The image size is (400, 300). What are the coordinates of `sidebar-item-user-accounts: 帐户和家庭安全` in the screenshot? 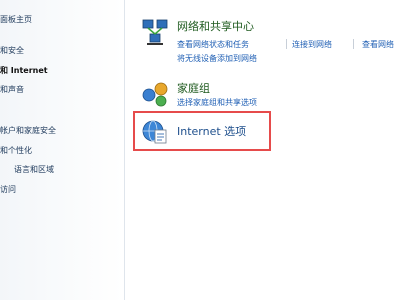 It's located at (28, 130).